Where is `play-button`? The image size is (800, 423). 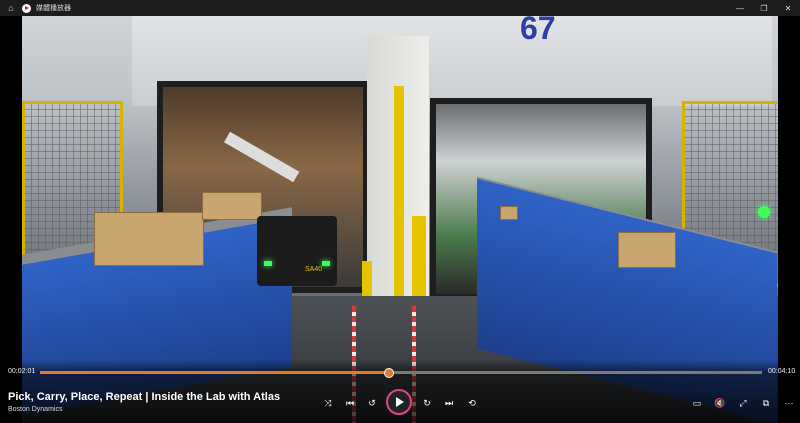 play-button is located at coordinates (399, 402).